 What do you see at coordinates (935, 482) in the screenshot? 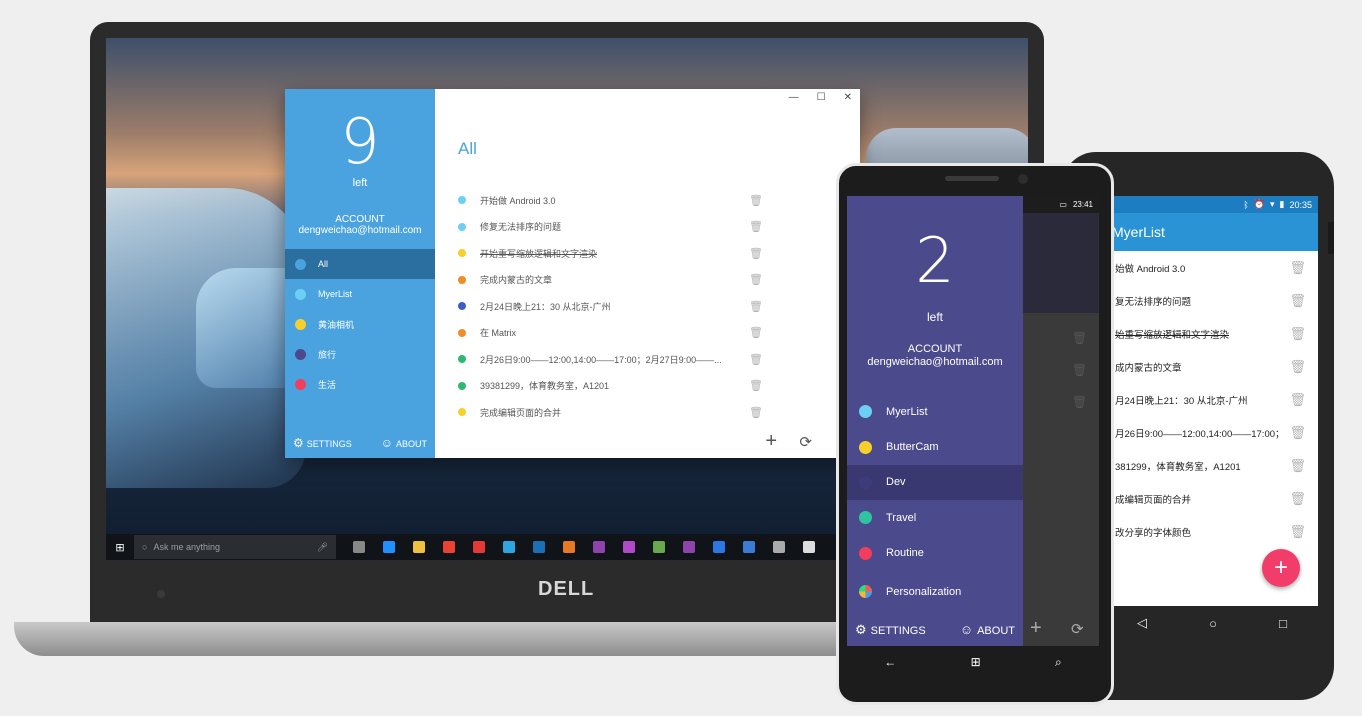
I see `category-item: Dev` at bounding box center [935, 482].